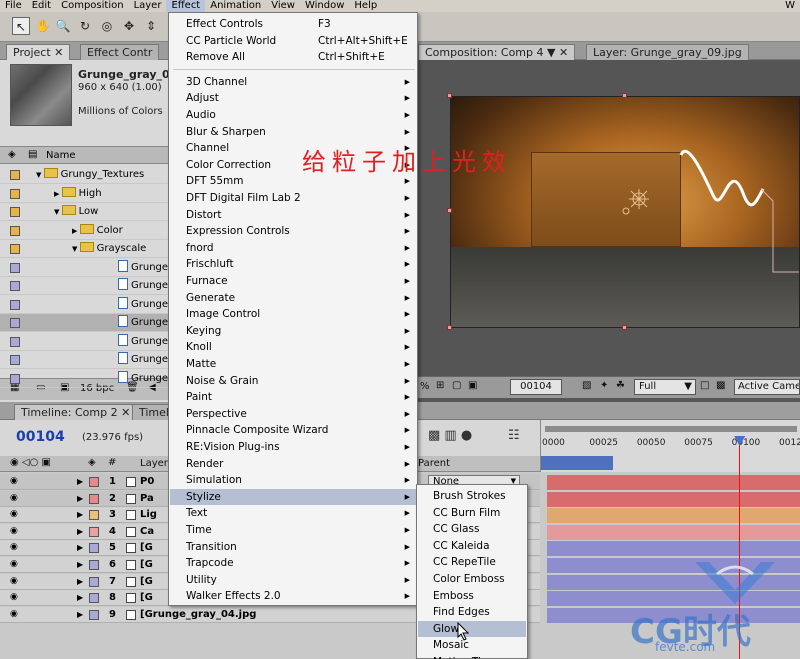  I want to click on menuitem-text: Text ▶, so click(293, 513).